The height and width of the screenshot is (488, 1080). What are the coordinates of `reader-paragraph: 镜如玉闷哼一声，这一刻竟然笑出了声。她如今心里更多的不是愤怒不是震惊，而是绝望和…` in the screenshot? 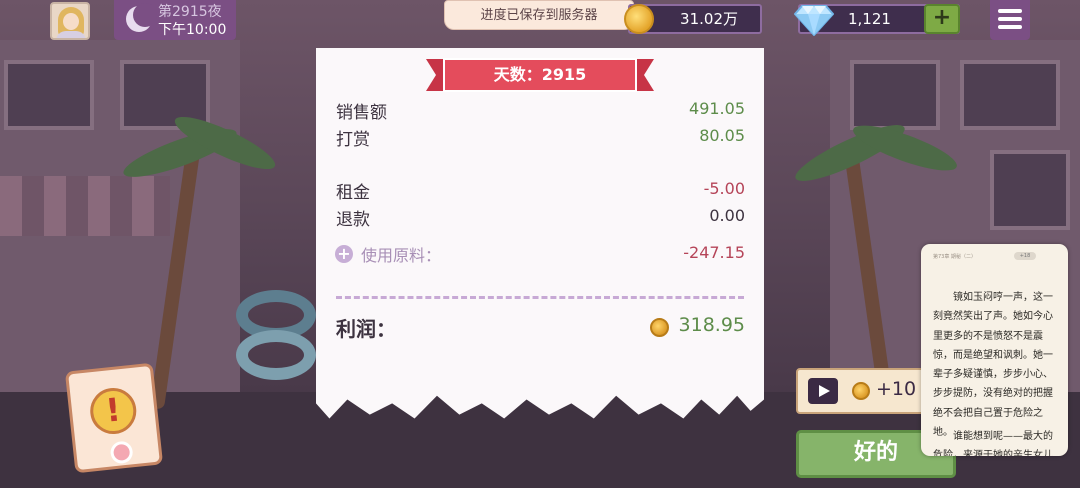 It's located at (993, 365).